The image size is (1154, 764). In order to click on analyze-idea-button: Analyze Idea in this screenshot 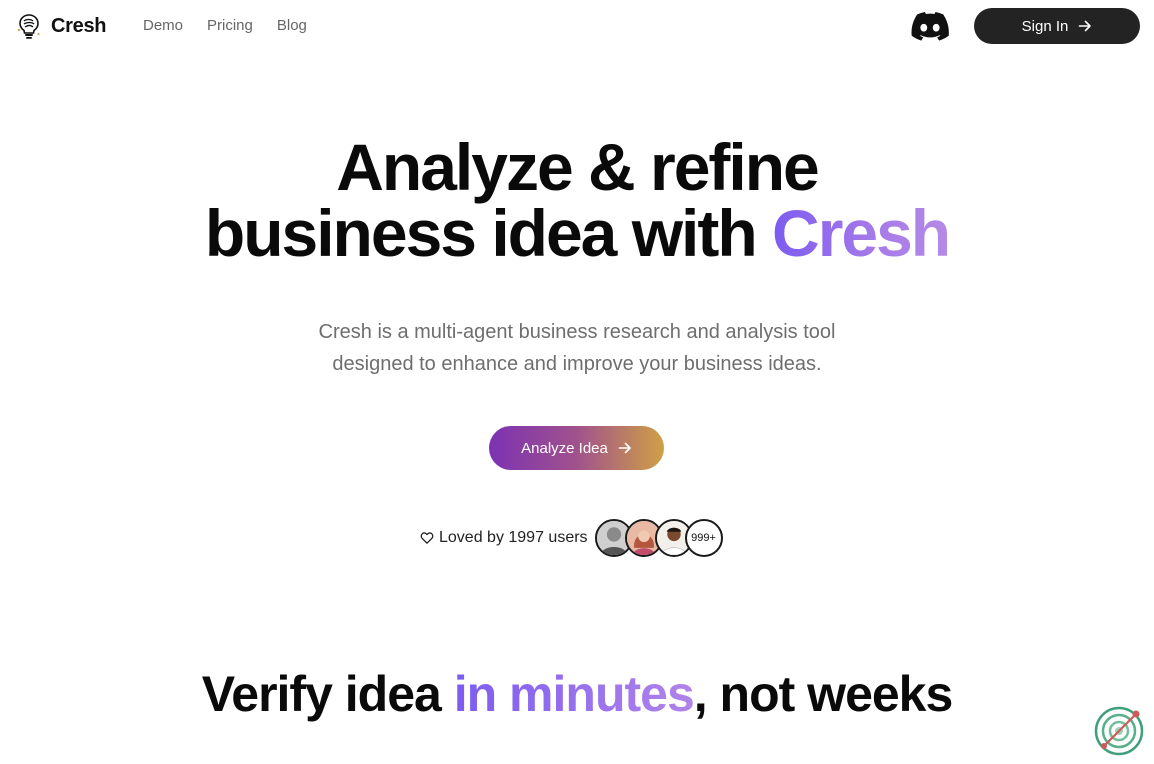, I will do `click(576, 448)`.